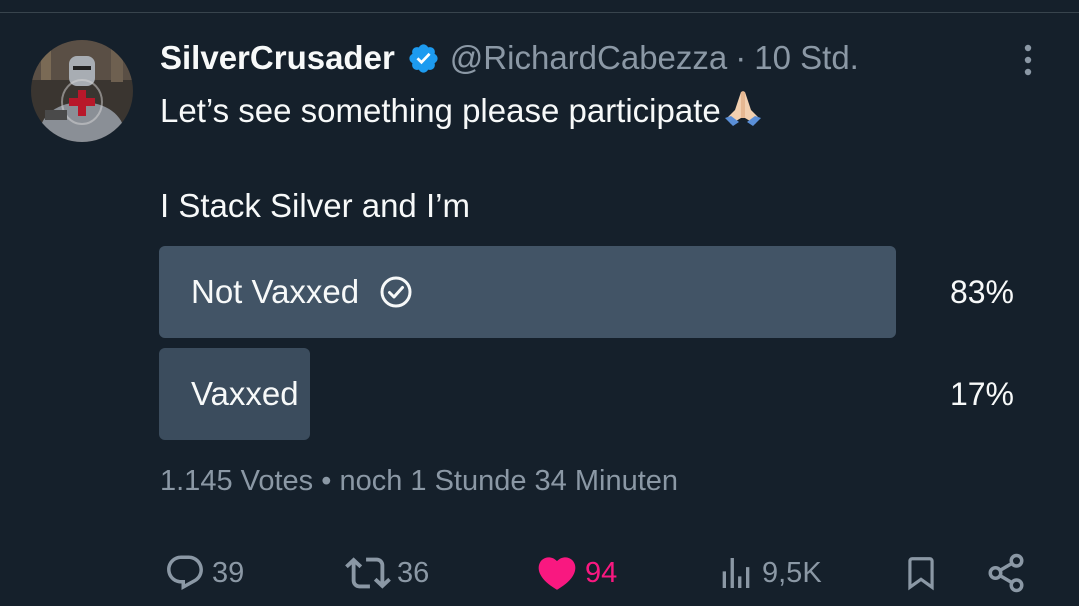 Image resolution: width=1079 pixels, height=606 pixels. I want to click on poll-option-label-wrap: Not Vaxxed, so click(302, 292).